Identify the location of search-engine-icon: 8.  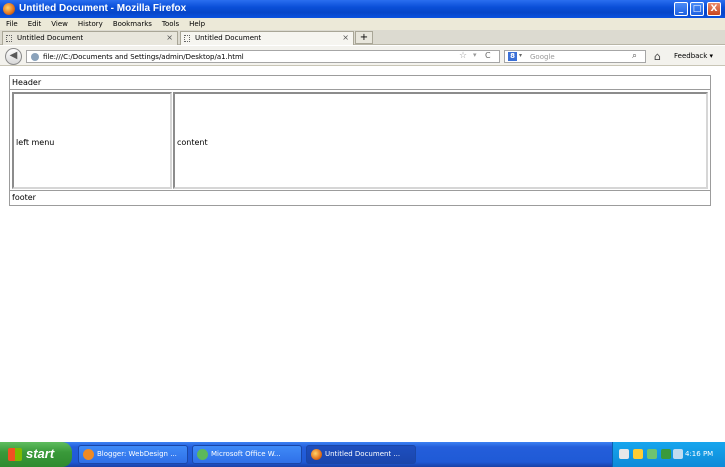
(512, 56).